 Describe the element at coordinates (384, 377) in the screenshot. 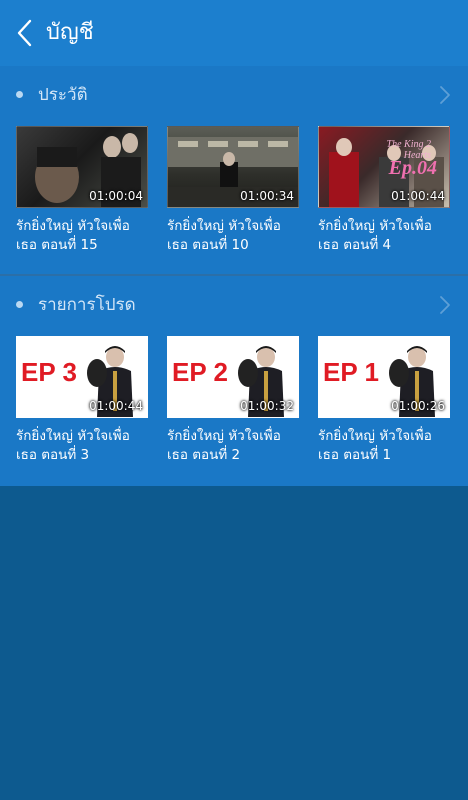

I see `video-thumbnail: EP 1 01:00:26` at that location.